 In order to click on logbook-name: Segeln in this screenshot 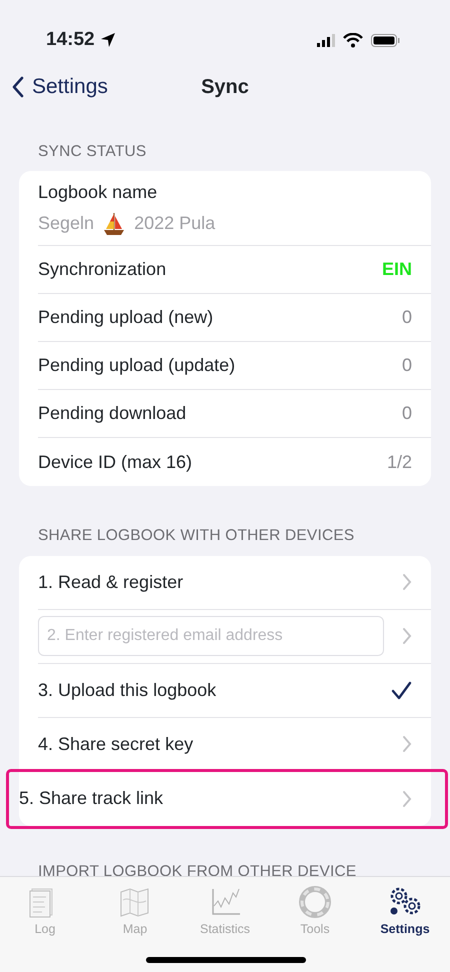, I will do `click(66, 224)`.